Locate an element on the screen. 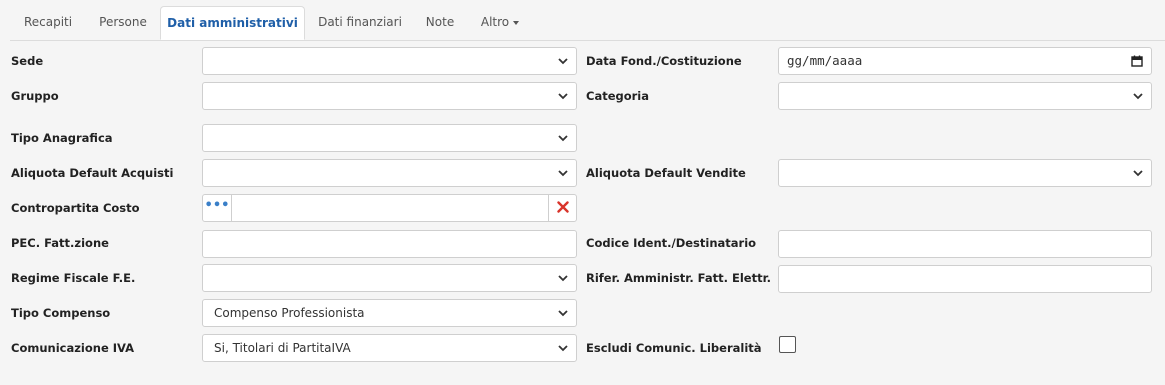  tipo-compenso-label: Tipo Compenso is located at coordinates (61, 313).